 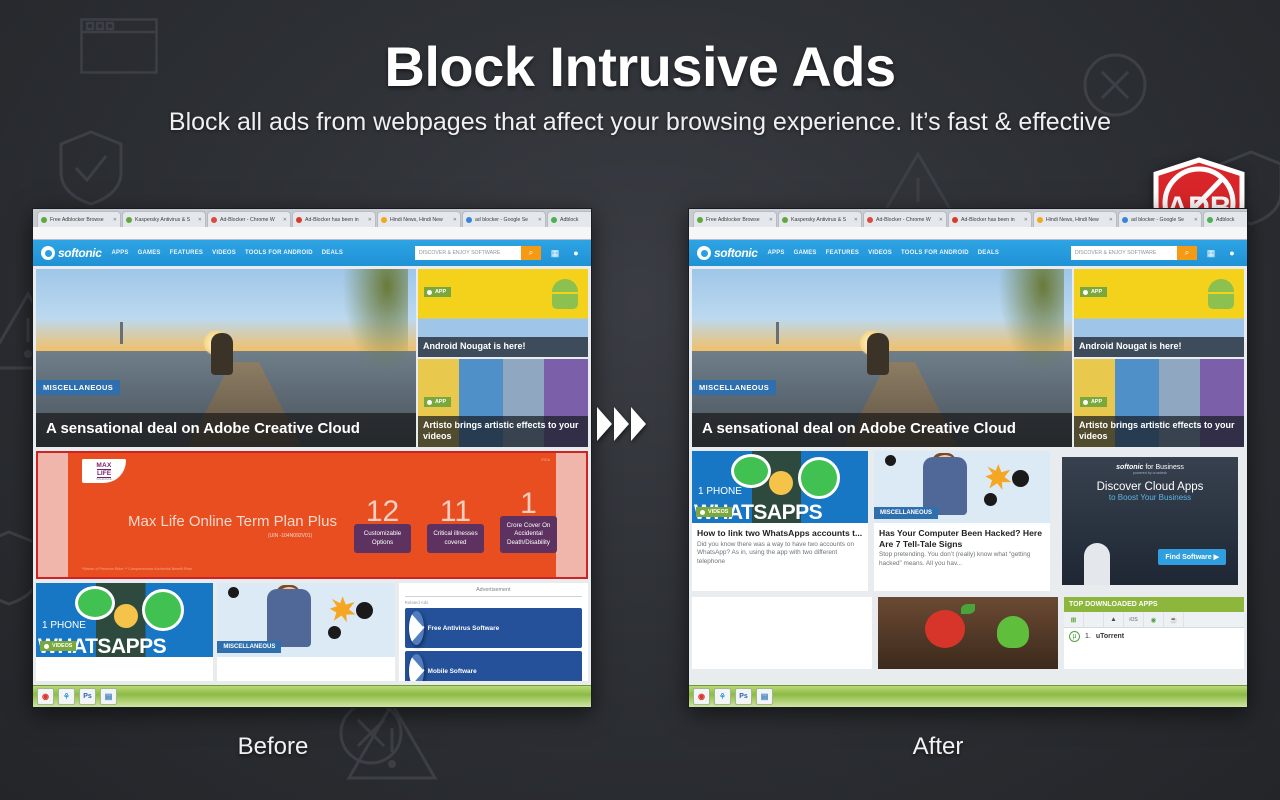 What do you see at coordinates (48, 253) in the screenshot?
I see `softonic-icon` at bounding box center [48, 253].